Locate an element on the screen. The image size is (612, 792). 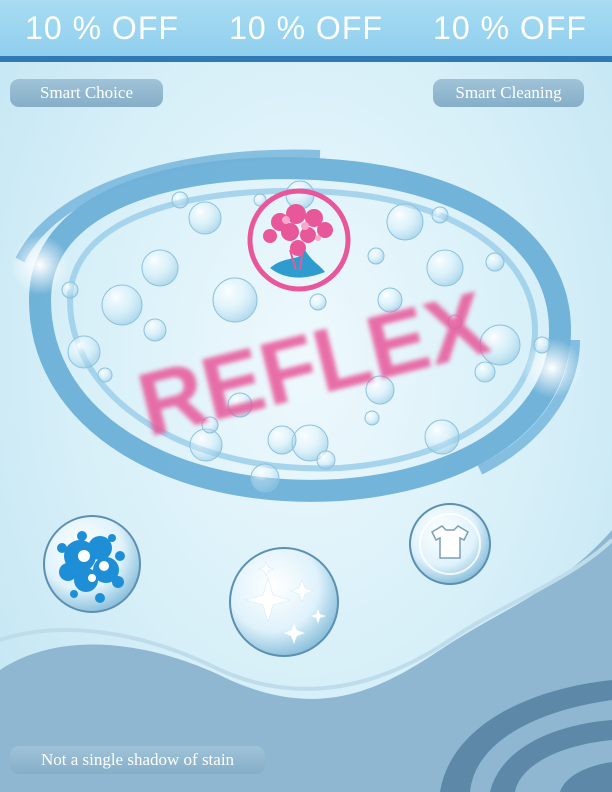
sparkle-icon is located at coordinates (284, 602).